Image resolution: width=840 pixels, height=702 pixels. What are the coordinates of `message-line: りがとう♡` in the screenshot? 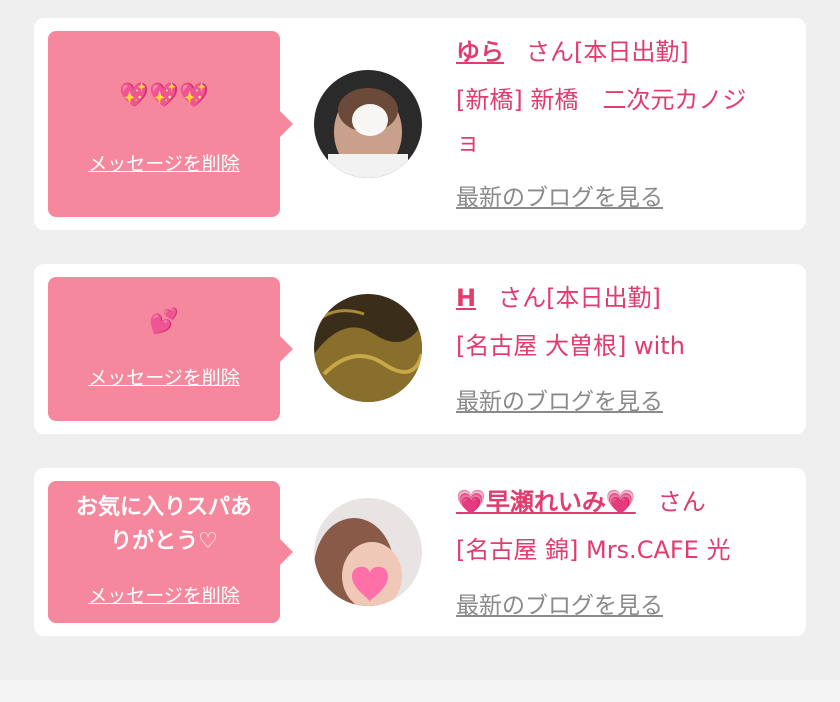 It's located at (164, 541).